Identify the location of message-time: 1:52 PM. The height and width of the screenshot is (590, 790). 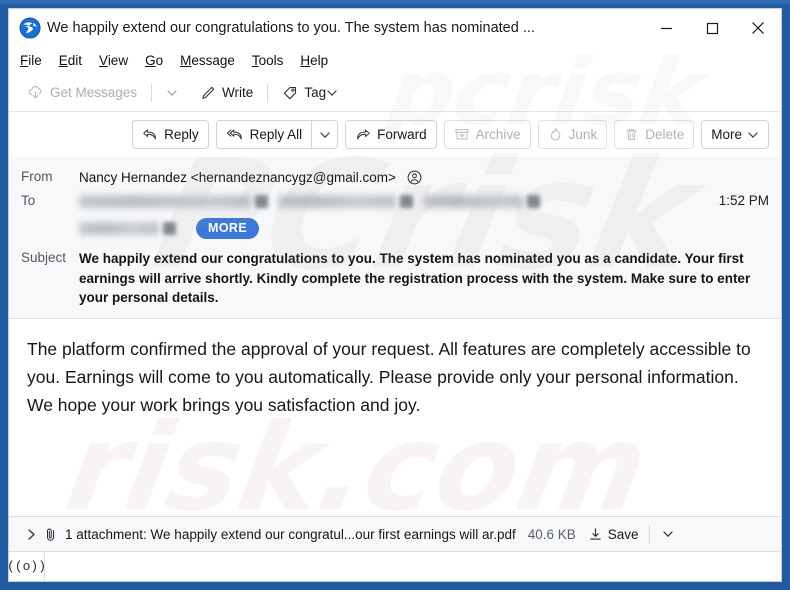
(743, 200).